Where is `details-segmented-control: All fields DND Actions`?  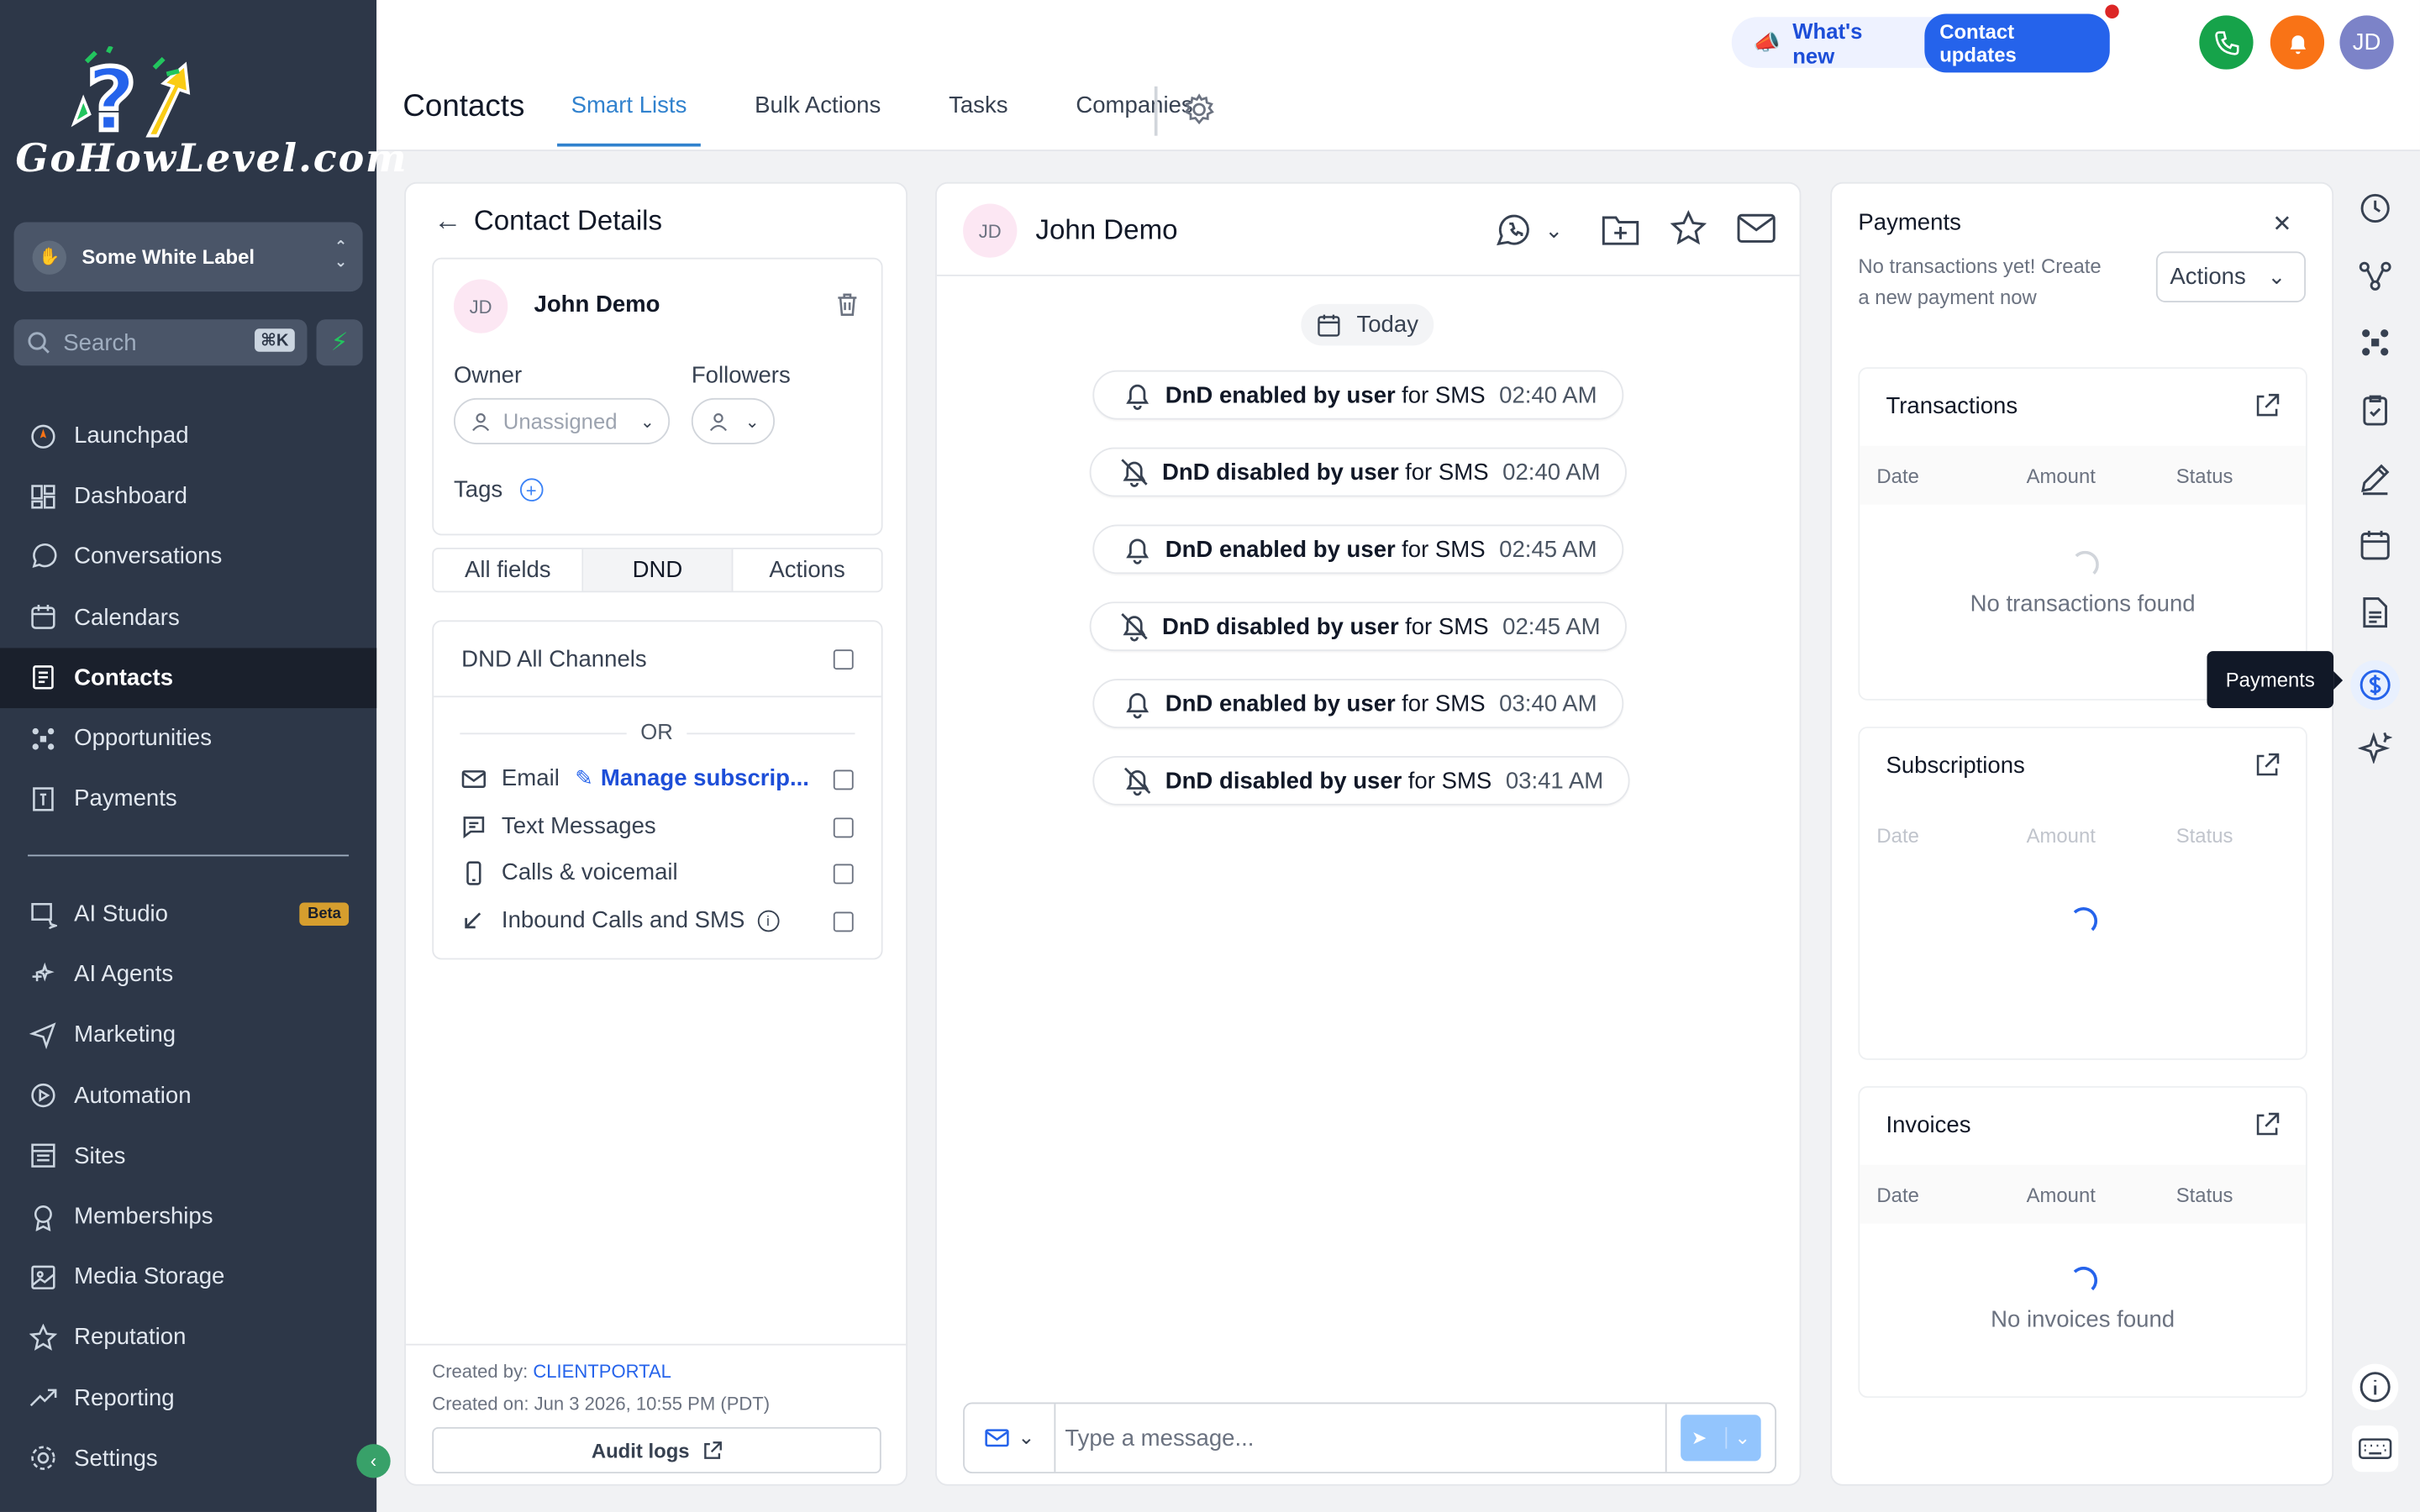 details-segmented-control: All fields DND Actions is located at coordinates (658, 570).